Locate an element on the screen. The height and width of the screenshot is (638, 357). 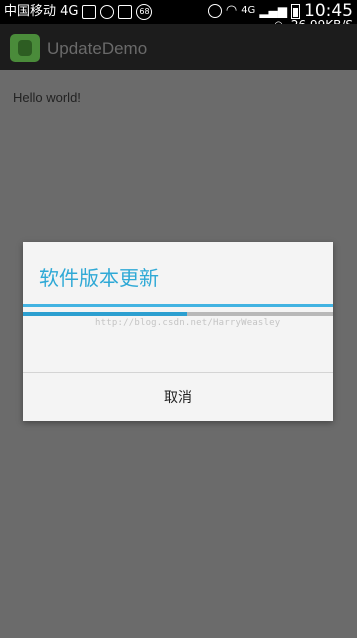
status-left: 中国移动 4G 68 is located at coordinates (78, 12).